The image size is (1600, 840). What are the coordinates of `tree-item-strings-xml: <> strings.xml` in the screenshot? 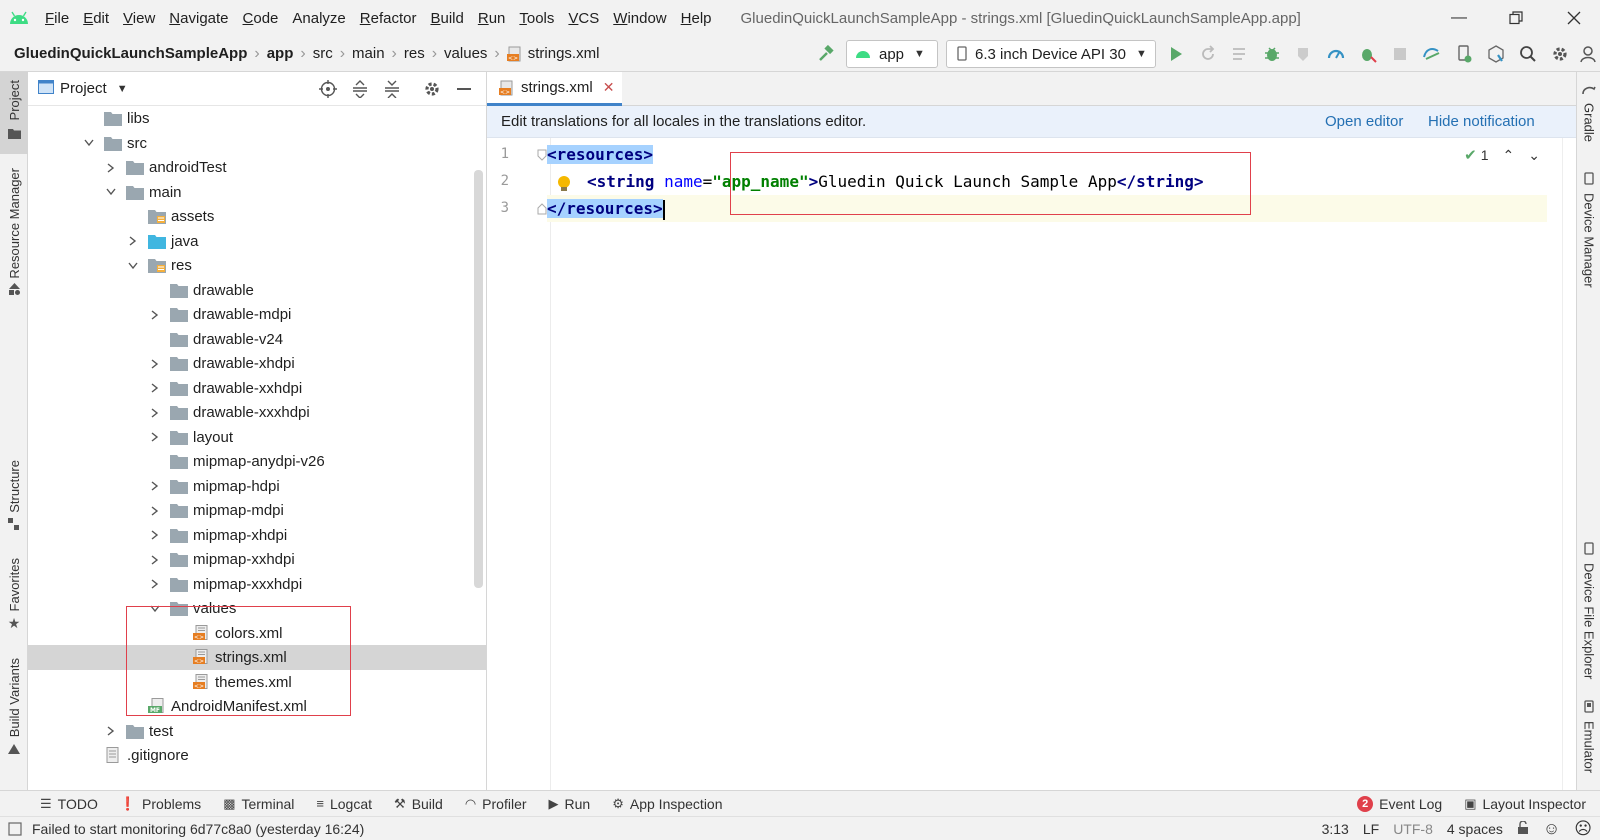 It's located at (257, 657).